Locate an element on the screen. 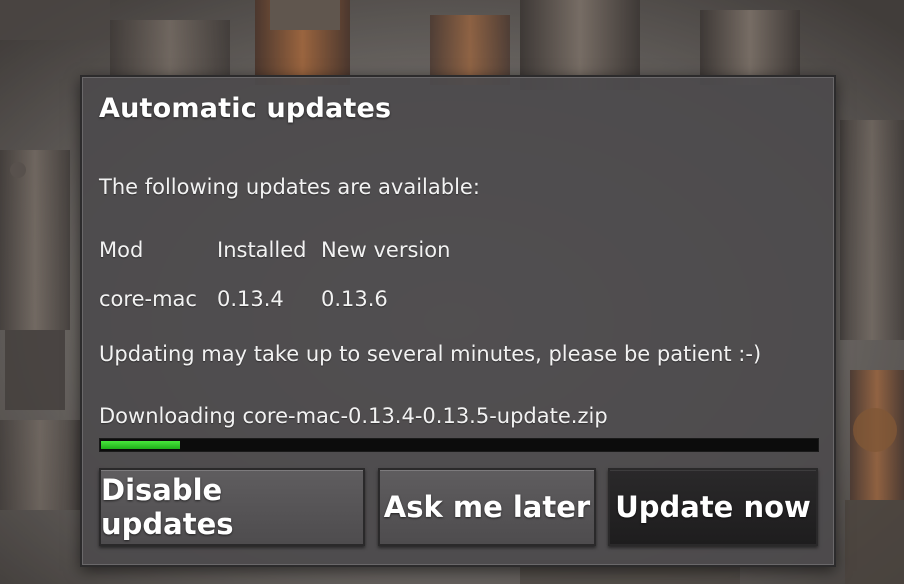 Image resolution: width=904 pixels, height=584 pixels. installed-version-cell: 0.13.4 is located at coordinates (250, 299).